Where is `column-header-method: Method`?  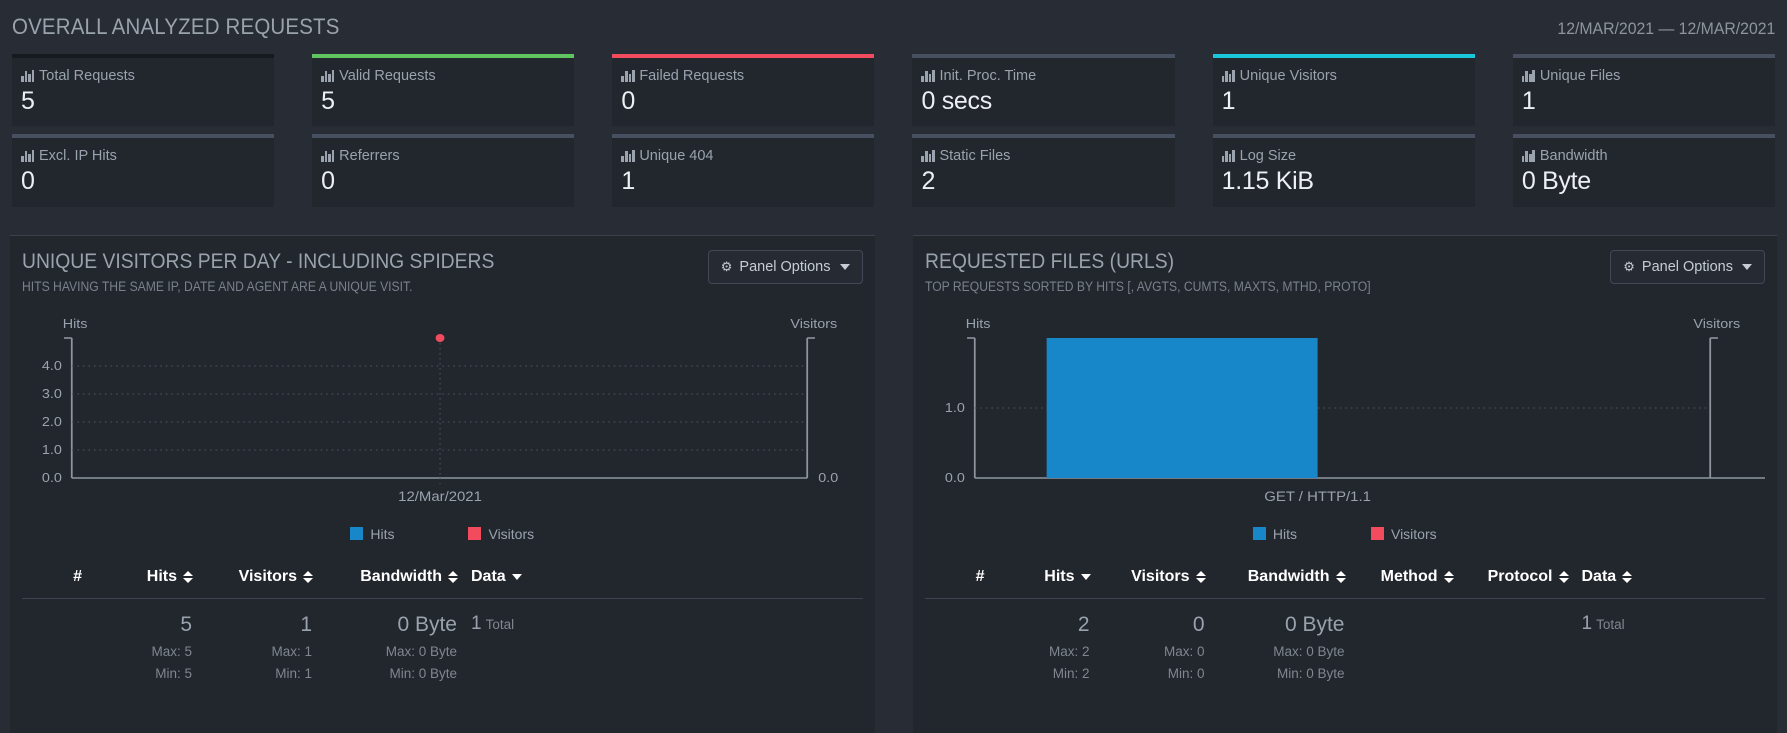
column-header-method: Method is located at coordinates (1399, 583).